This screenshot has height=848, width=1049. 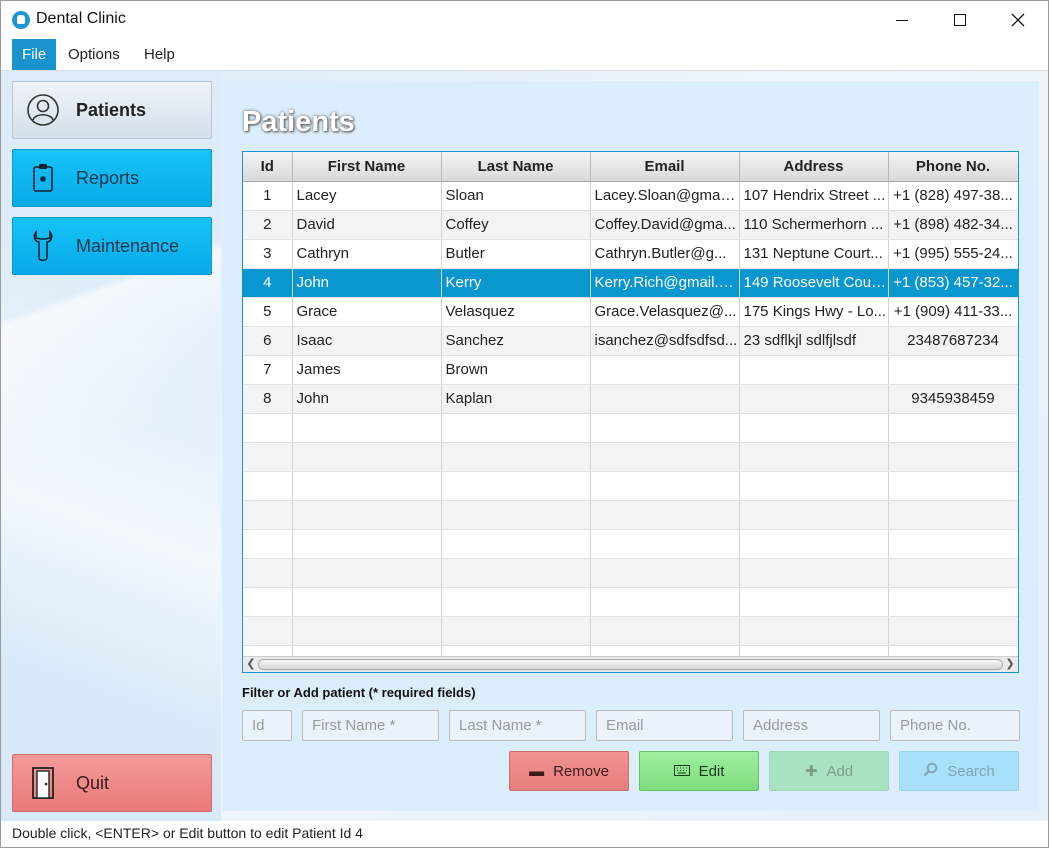 I want to click on sidebar-item-label: Patients, so click(x=111, y=109).